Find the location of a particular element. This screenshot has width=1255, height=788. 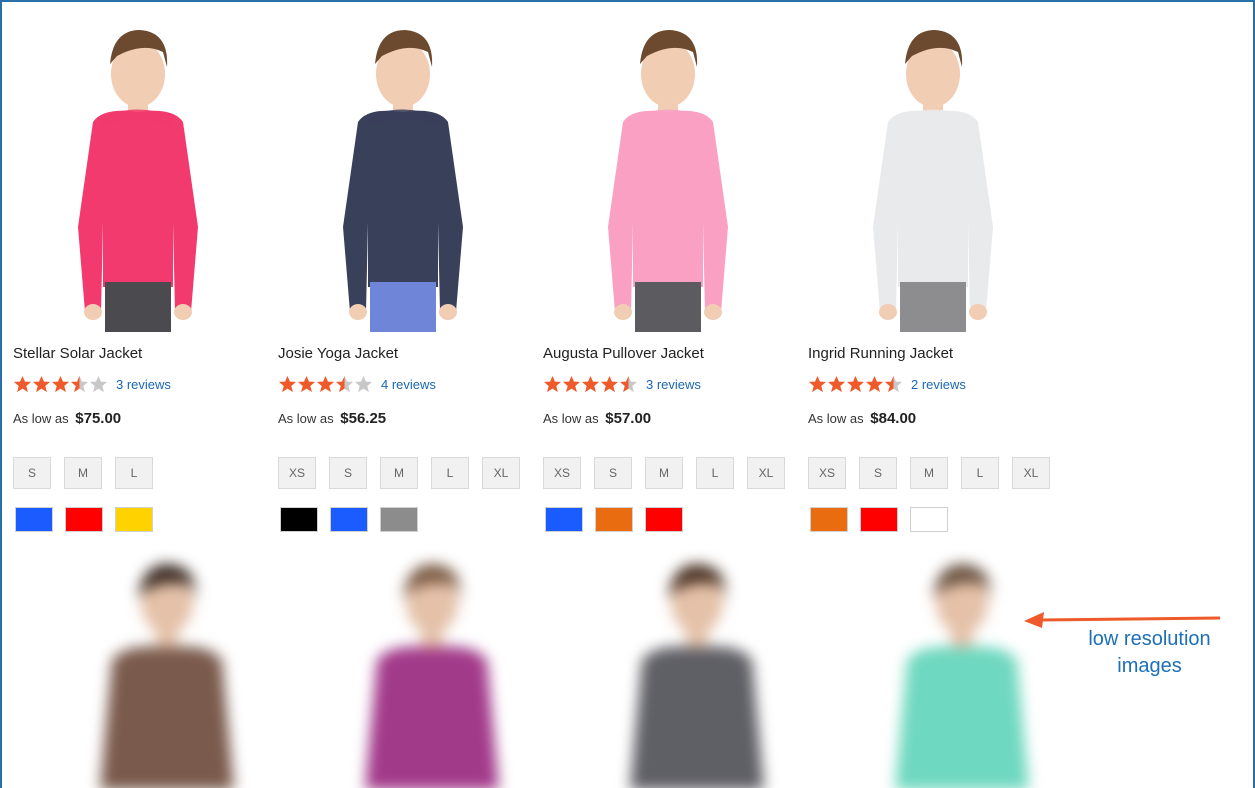

product-name: Josie Yoga Jacket is located at coordinates (338, 353).